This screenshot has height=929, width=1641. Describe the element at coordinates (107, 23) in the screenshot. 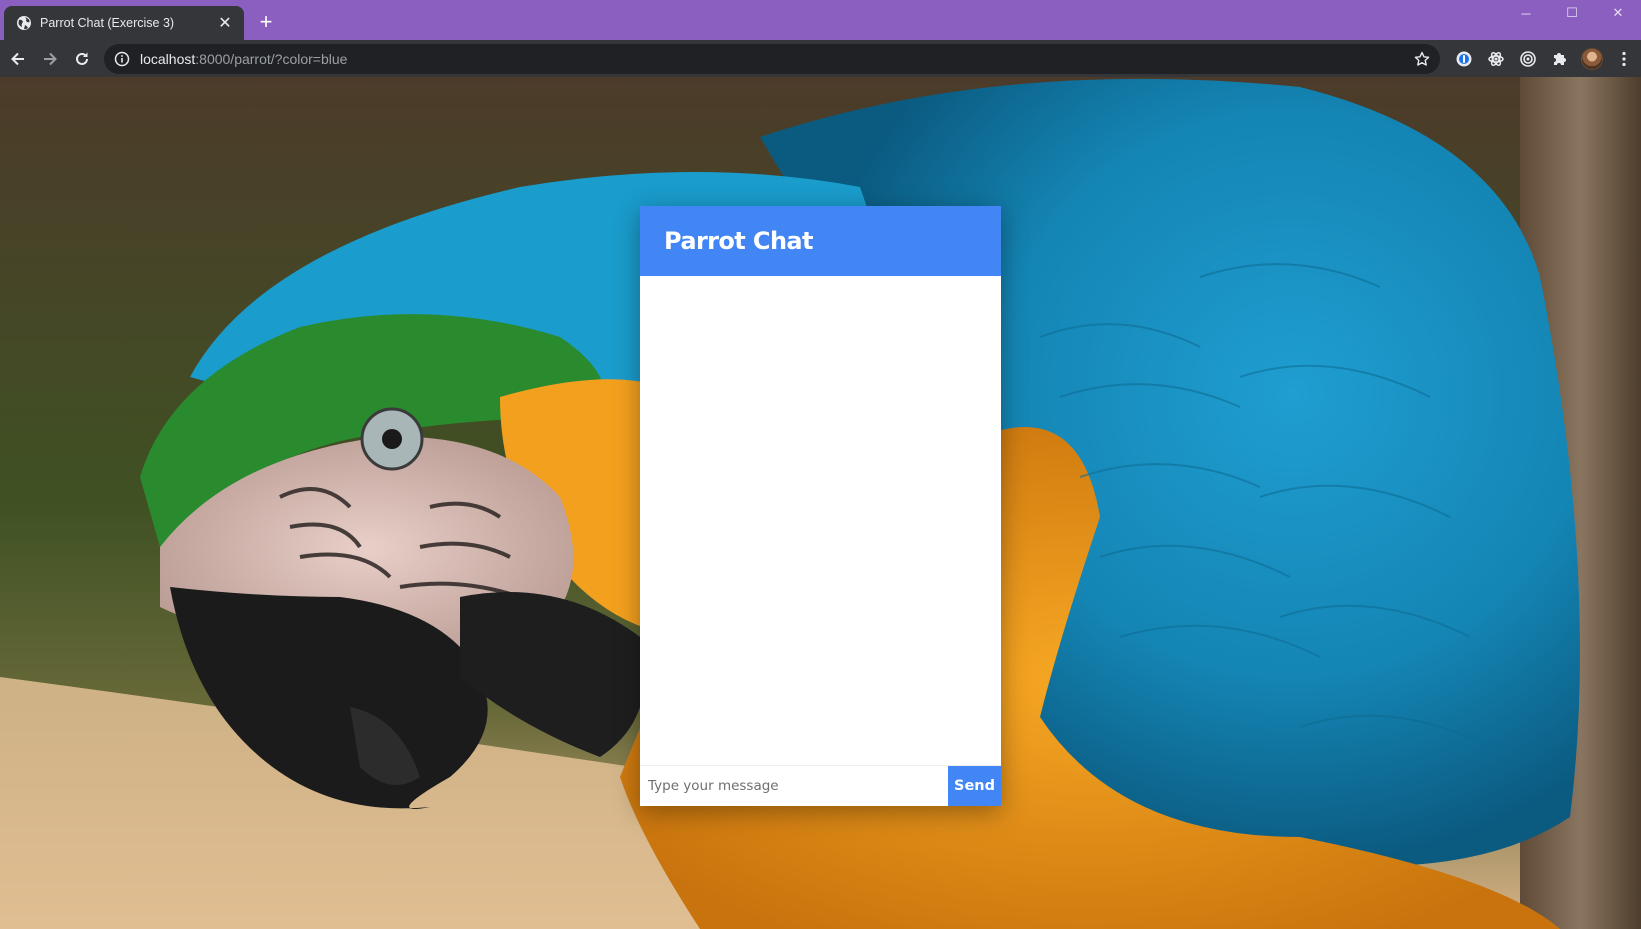

I see `tab-title: Parrot Chat (Exercise 3)` at that location.